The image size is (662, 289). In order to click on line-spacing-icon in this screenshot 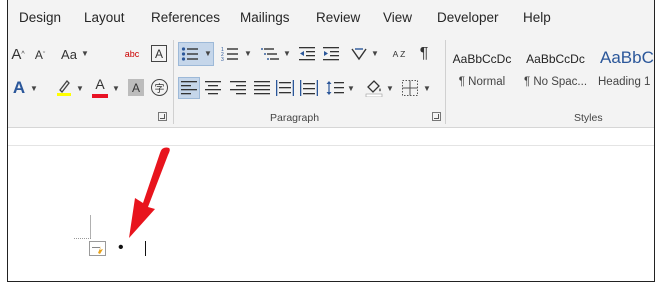, I will do `click(335, 88)`.